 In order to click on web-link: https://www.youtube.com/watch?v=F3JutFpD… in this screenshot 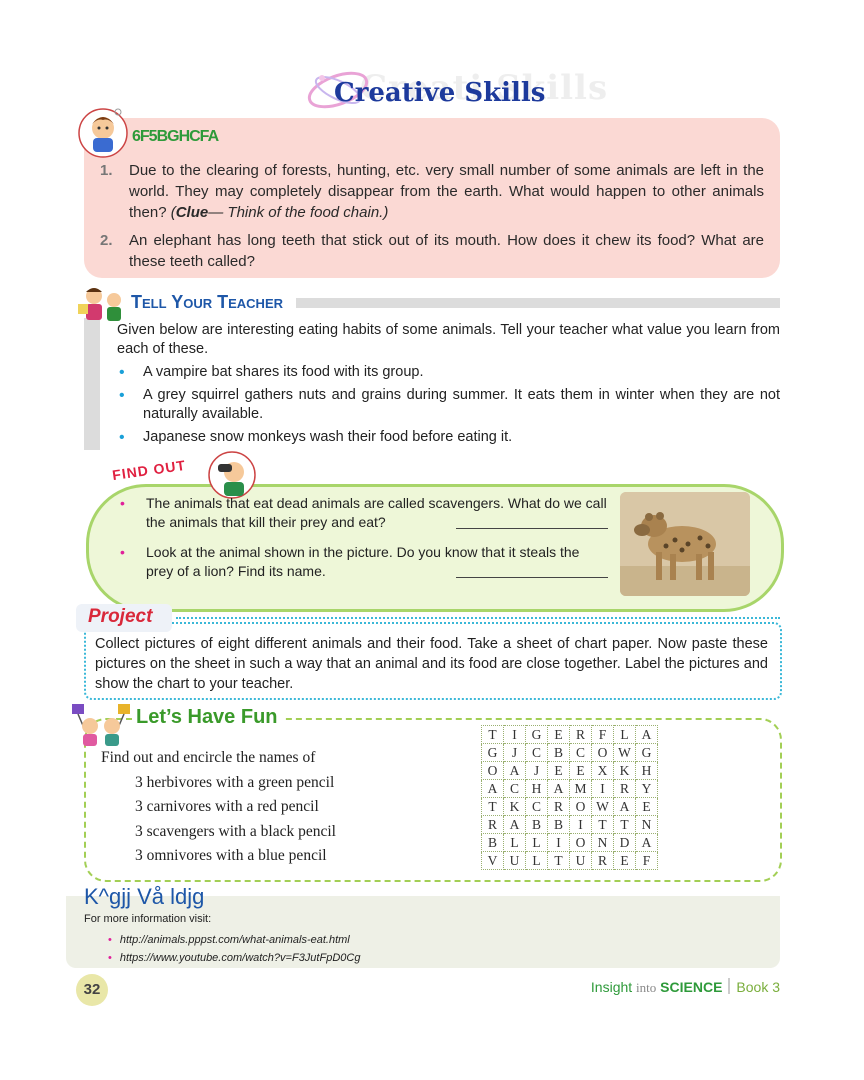, I will do `click(240, 958)`.